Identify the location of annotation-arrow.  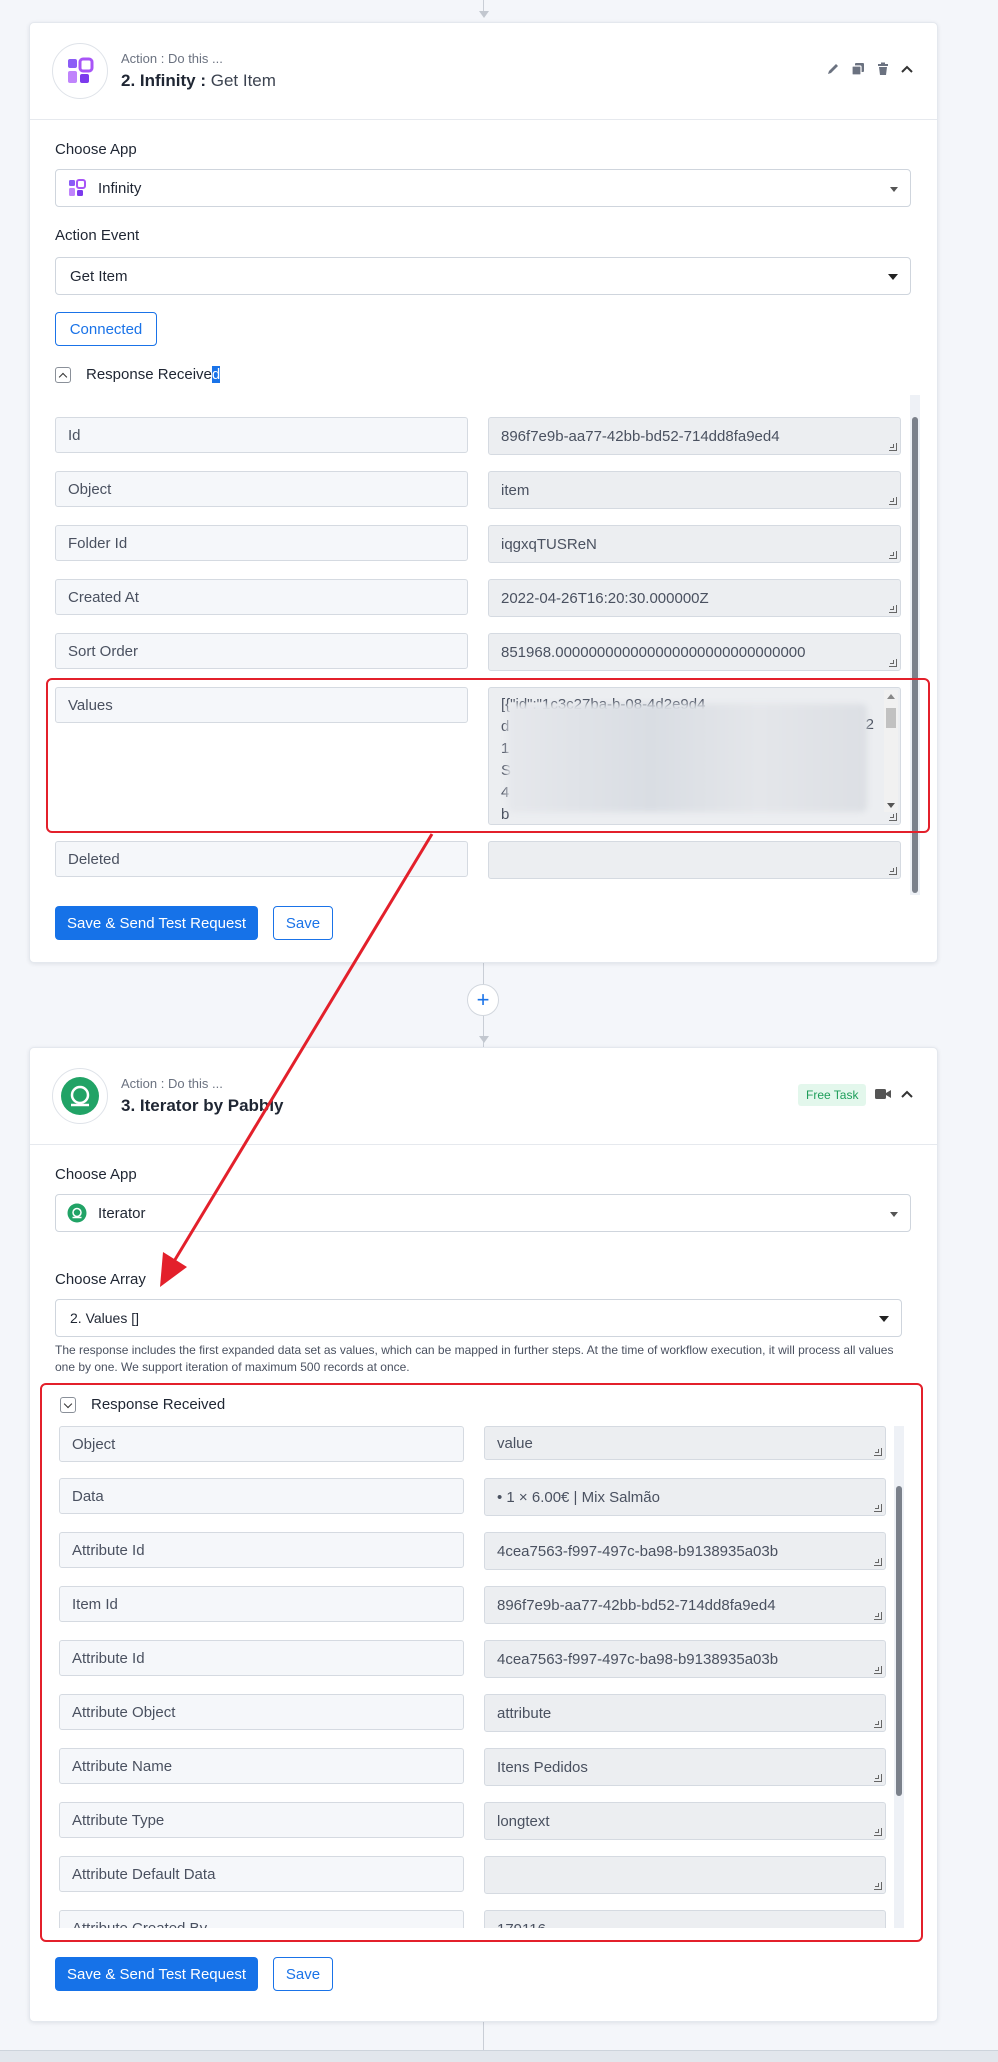
(297, 1060).